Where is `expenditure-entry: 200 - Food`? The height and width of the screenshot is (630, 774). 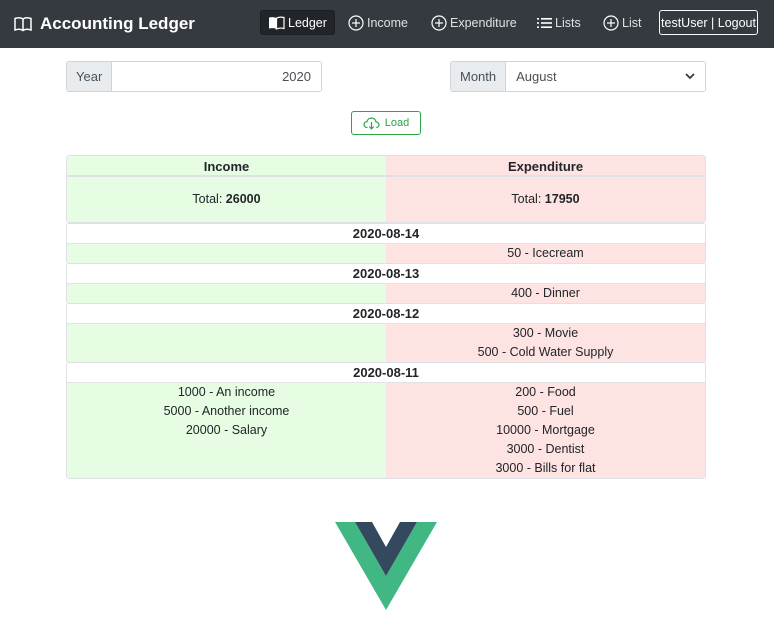 expenditure-entry: 200 - Food is located at coordinates (545, 392).